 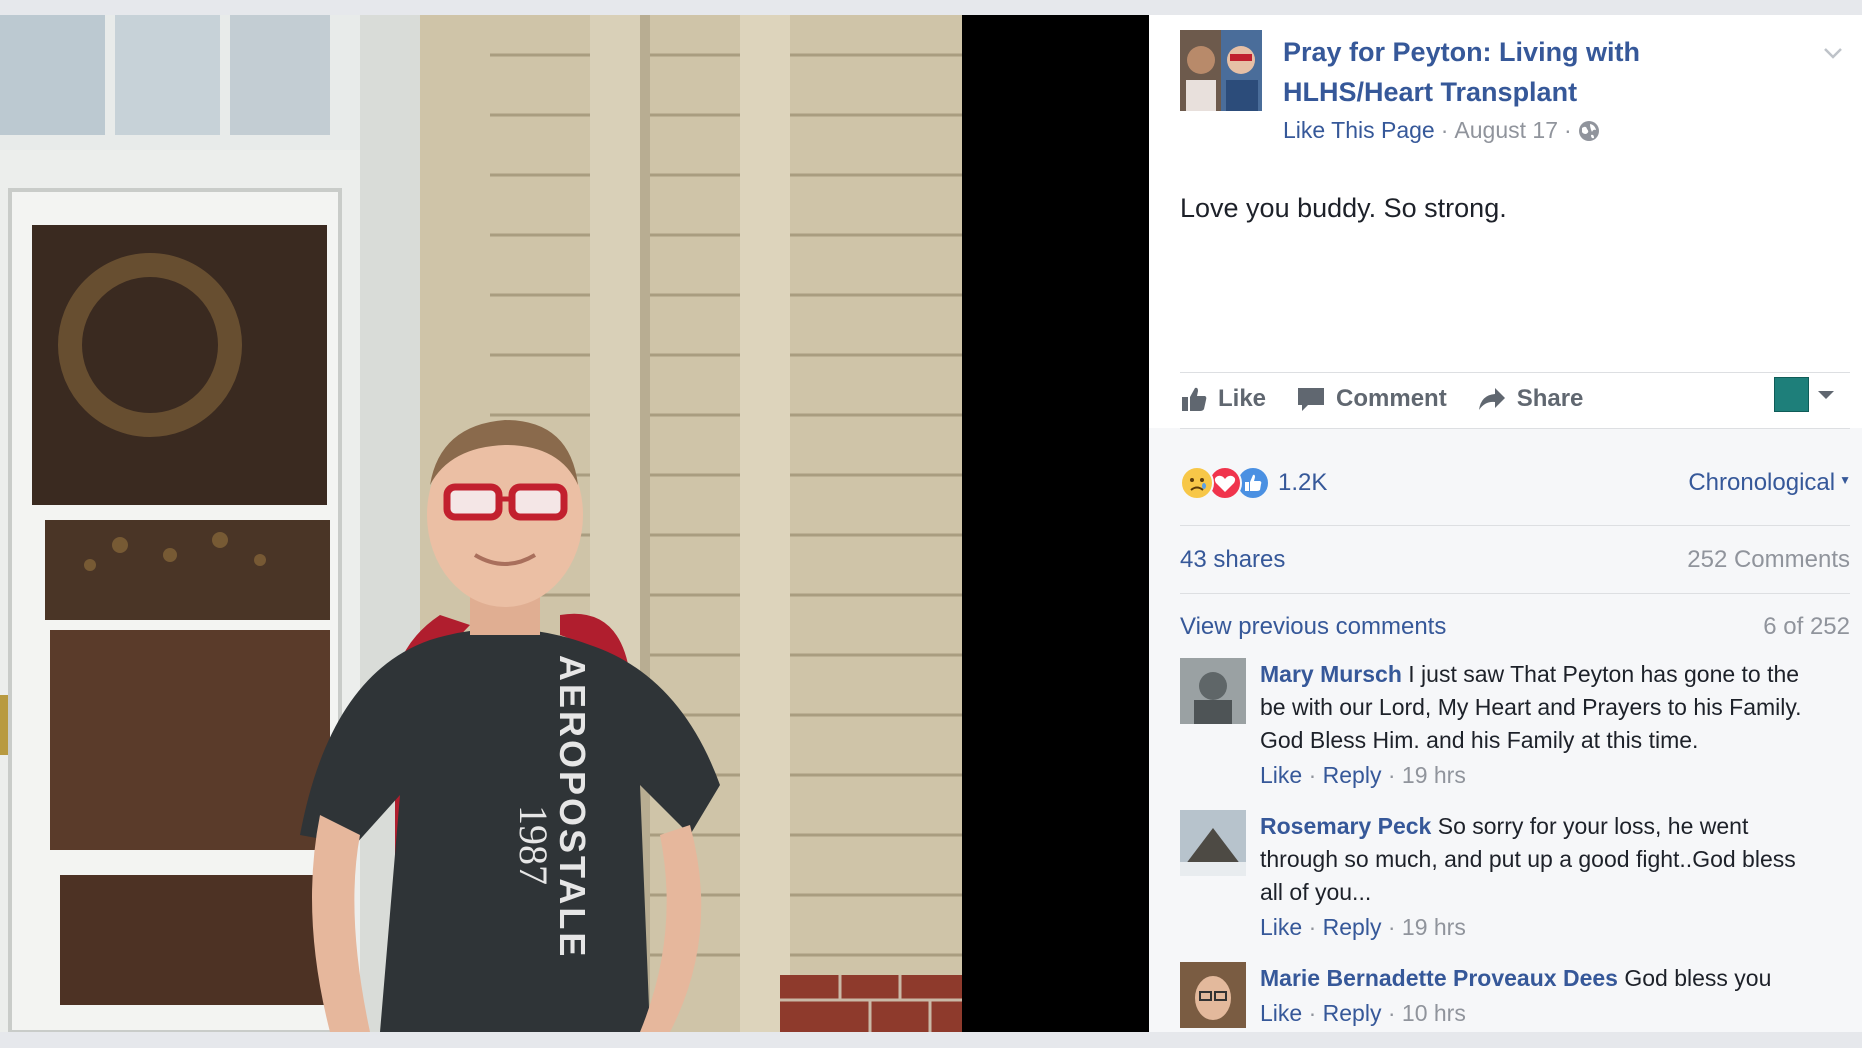 I want to click on comments-pager-count: 6 of 252, so click(x=1806, y=626).